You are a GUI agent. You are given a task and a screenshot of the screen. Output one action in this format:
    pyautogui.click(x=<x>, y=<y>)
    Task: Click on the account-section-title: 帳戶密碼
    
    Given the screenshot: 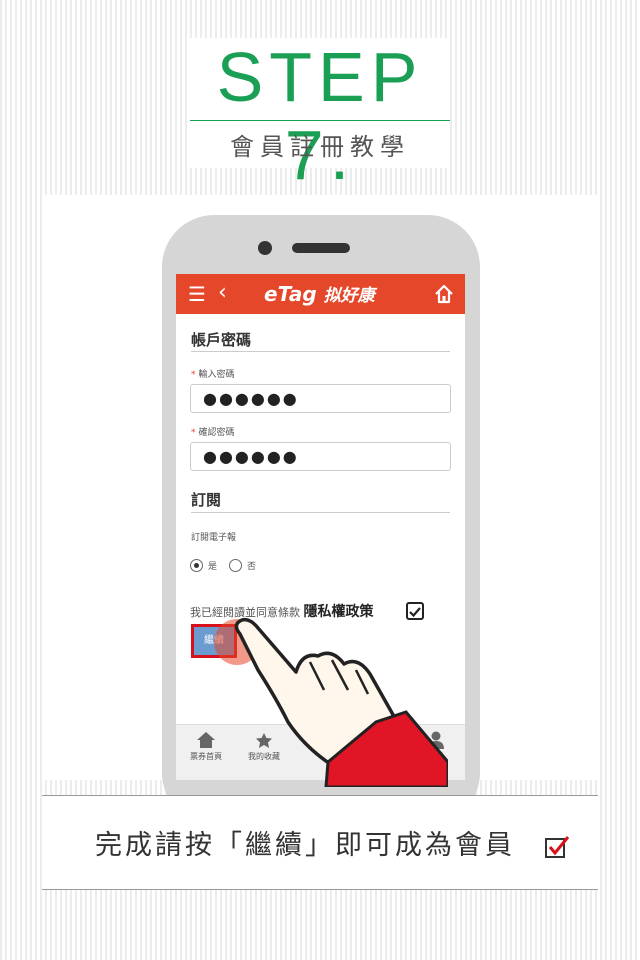 What is the action you would take?
    pyautogui.click(x=221, y=340)
    